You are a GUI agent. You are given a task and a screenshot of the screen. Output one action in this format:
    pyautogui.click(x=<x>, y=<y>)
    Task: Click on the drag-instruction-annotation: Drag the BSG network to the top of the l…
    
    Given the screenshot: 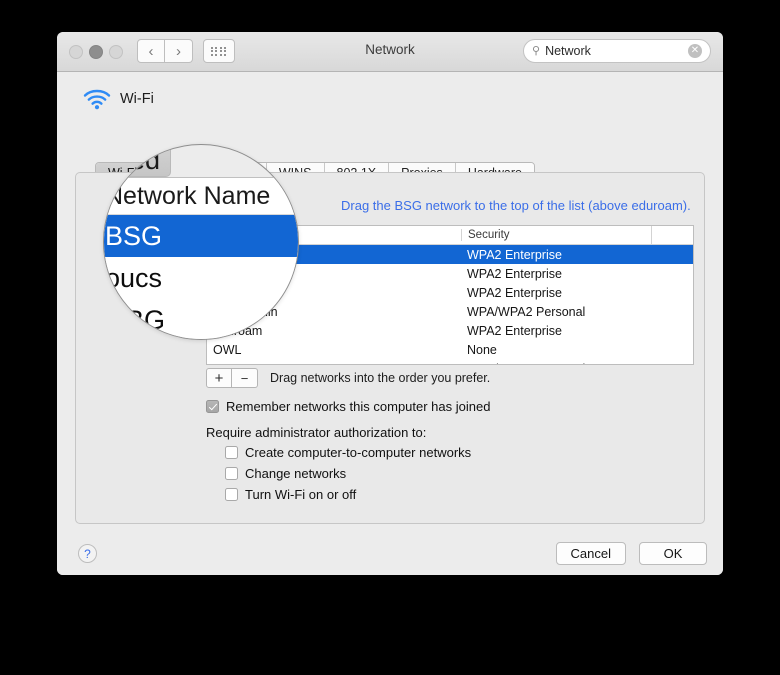 What is the action you would take?
    pyautogui.click(x=516, y=205)
    